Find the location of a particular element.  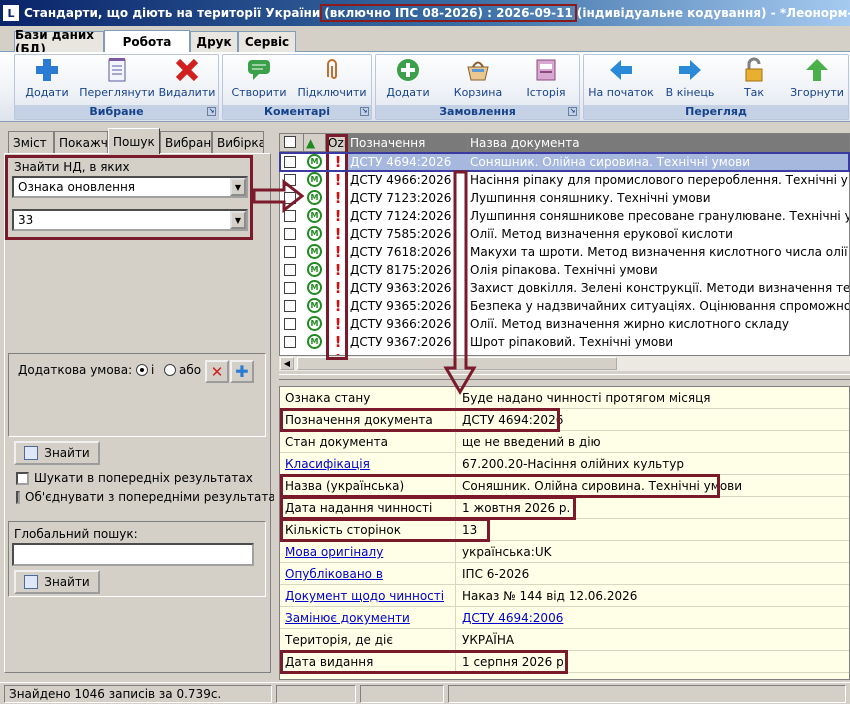

favorites-add-button: Додати is located at coordinates (47, 81).